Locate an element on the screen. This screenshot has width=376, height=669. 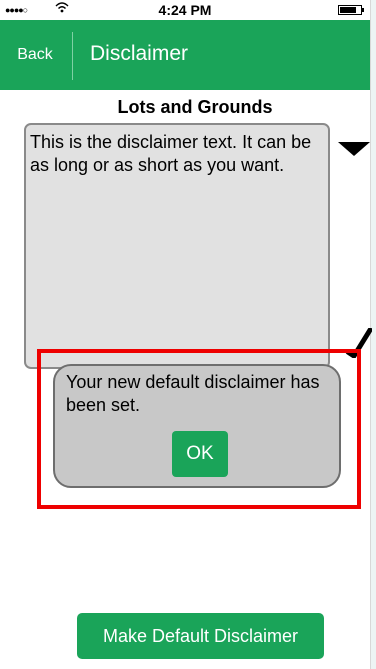
ok-button: OK is located at coordinates (200, 454).